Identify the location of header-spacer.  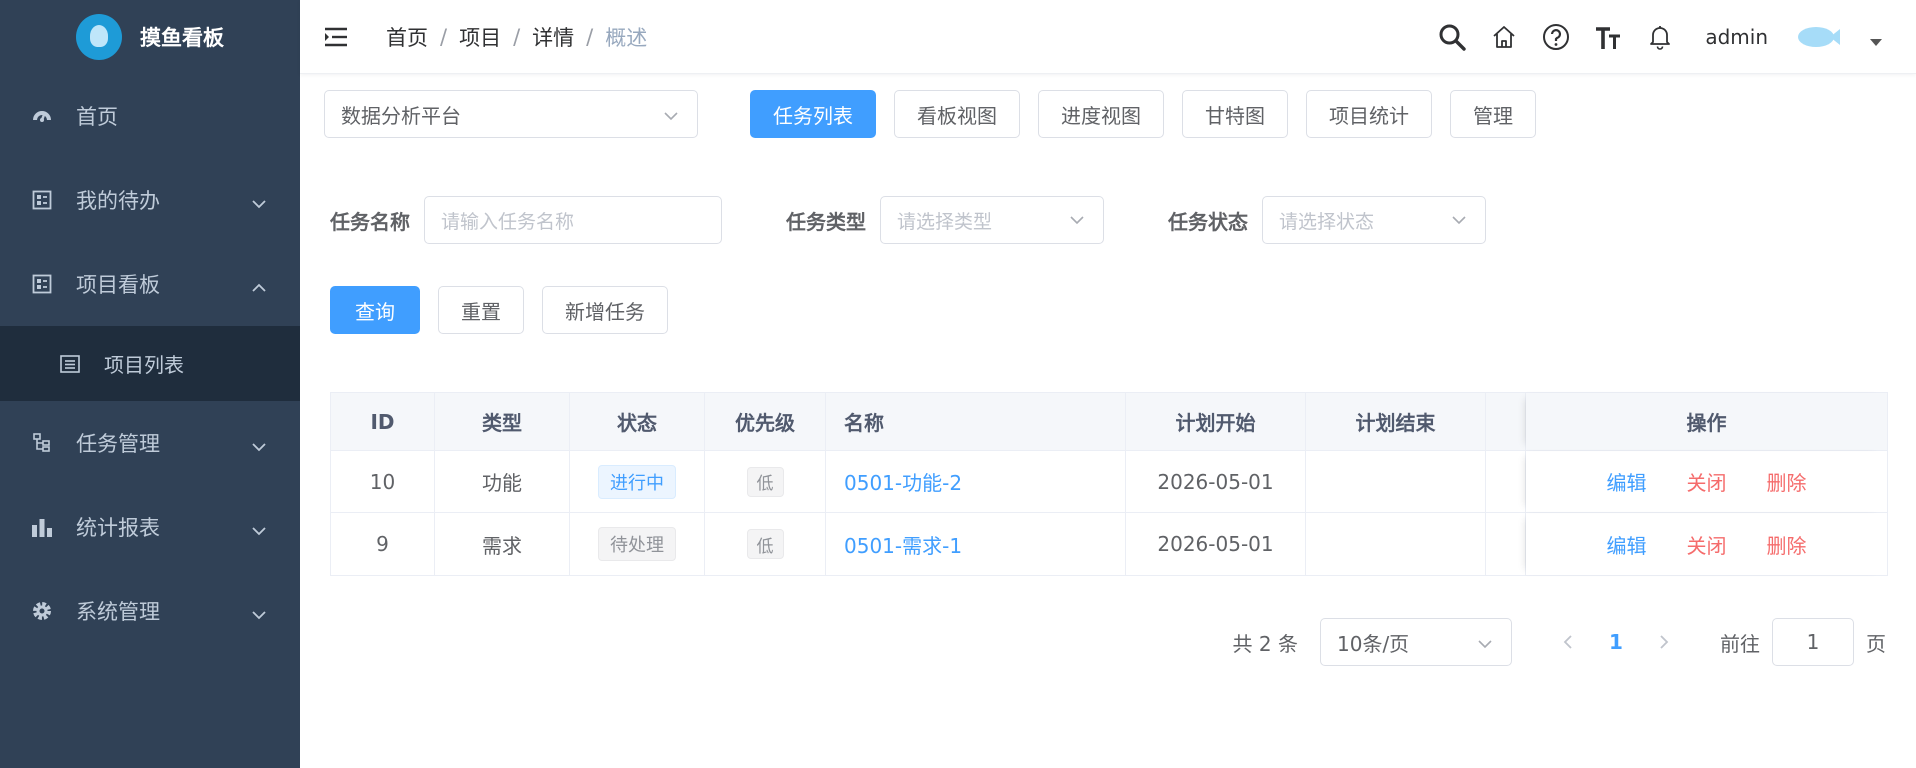
(1506, 421).